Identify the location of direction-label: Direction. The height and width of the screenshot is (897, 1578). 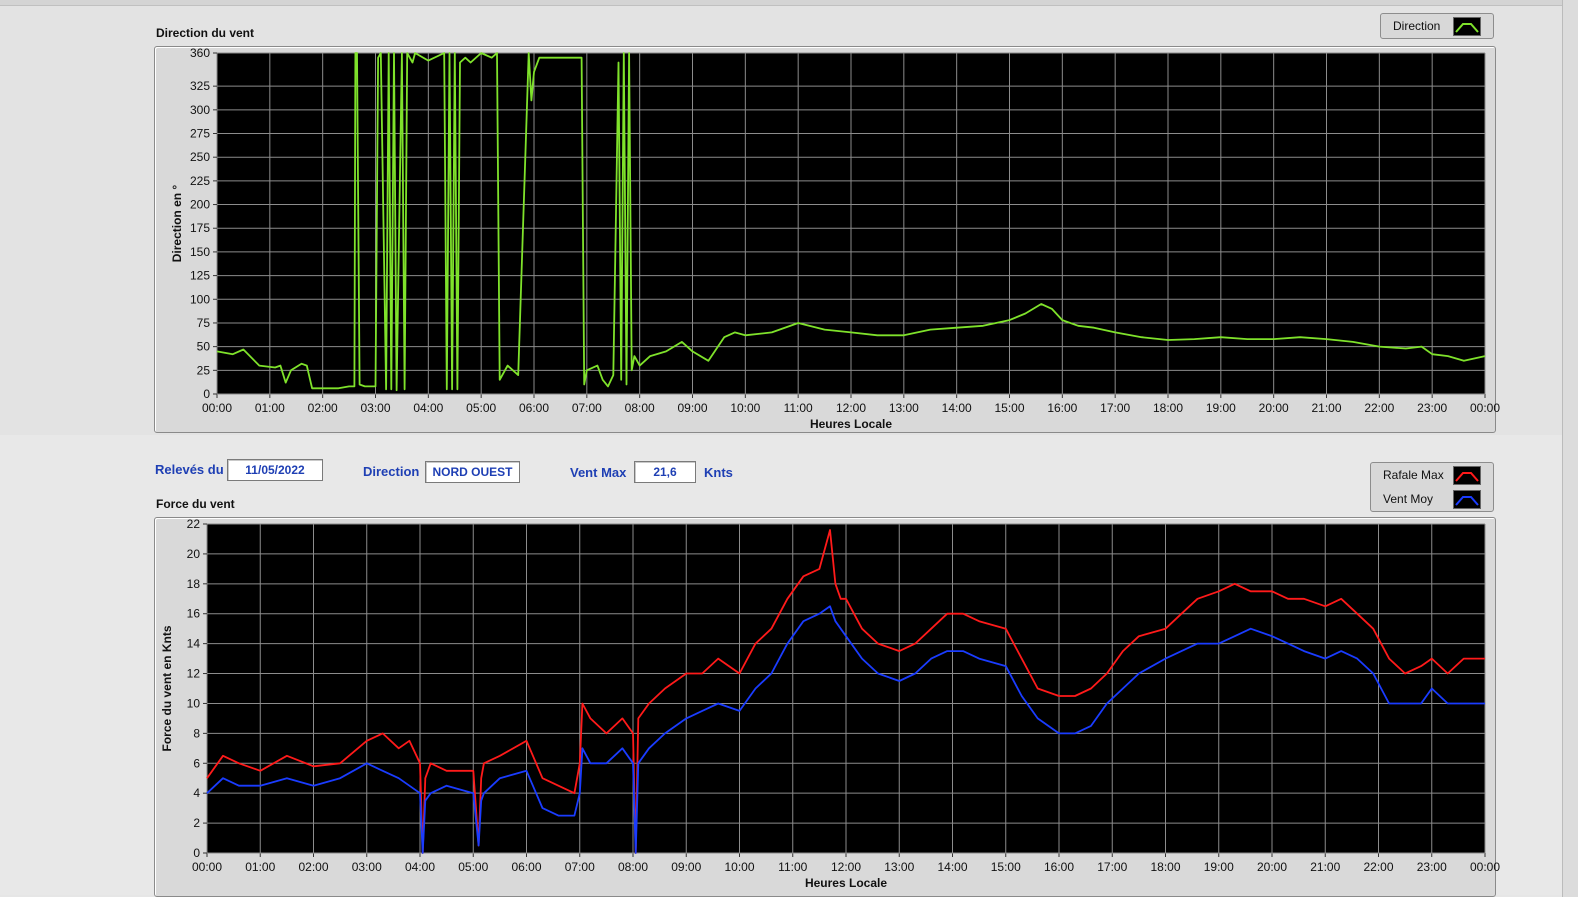
(391, 471).